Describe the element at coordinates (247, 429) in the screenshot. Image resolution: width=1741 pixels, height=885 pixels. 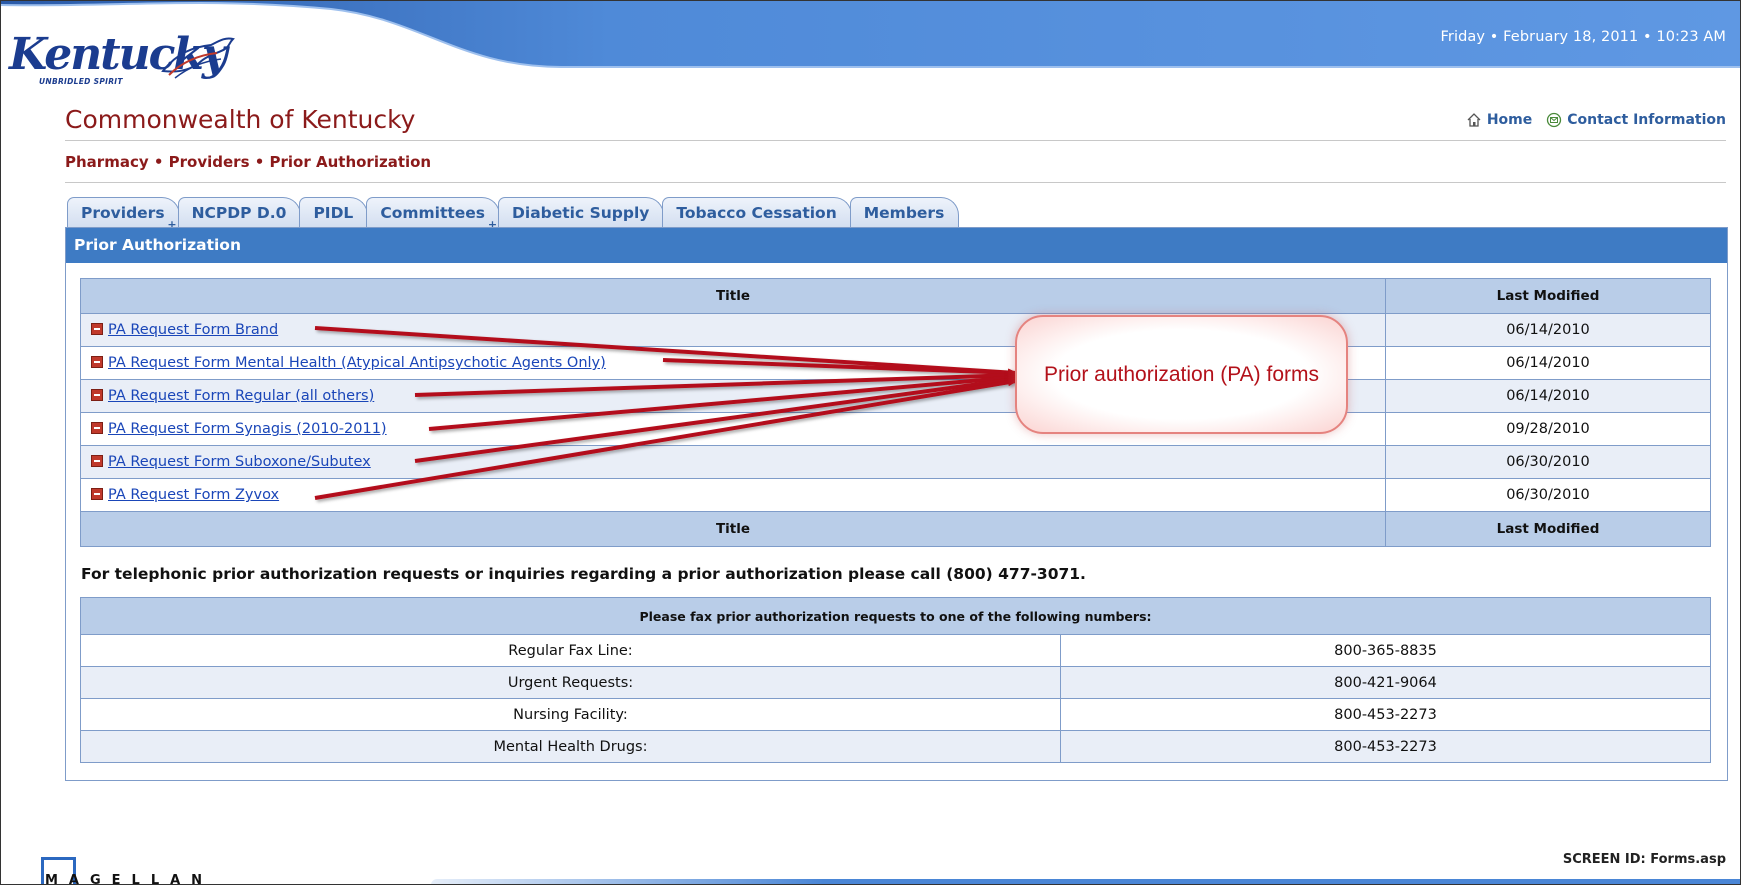
I see `form-link: PA Request Form Synagis (2010-2011)` at that location.